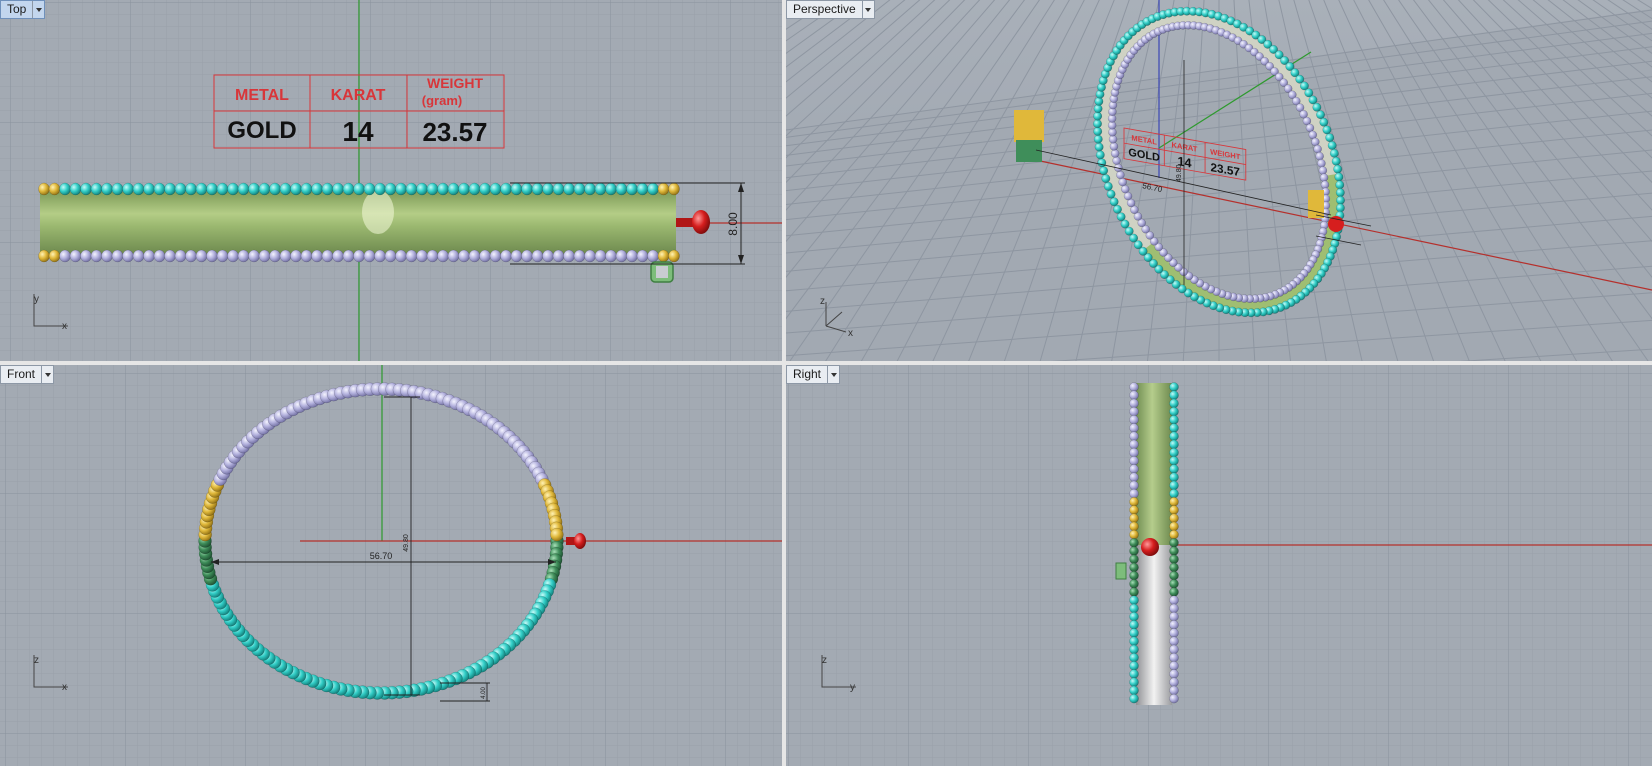  Describe the element at coordinates (358, 95) in the screenshot. I see `table-header-karat: KARAT` at that location.